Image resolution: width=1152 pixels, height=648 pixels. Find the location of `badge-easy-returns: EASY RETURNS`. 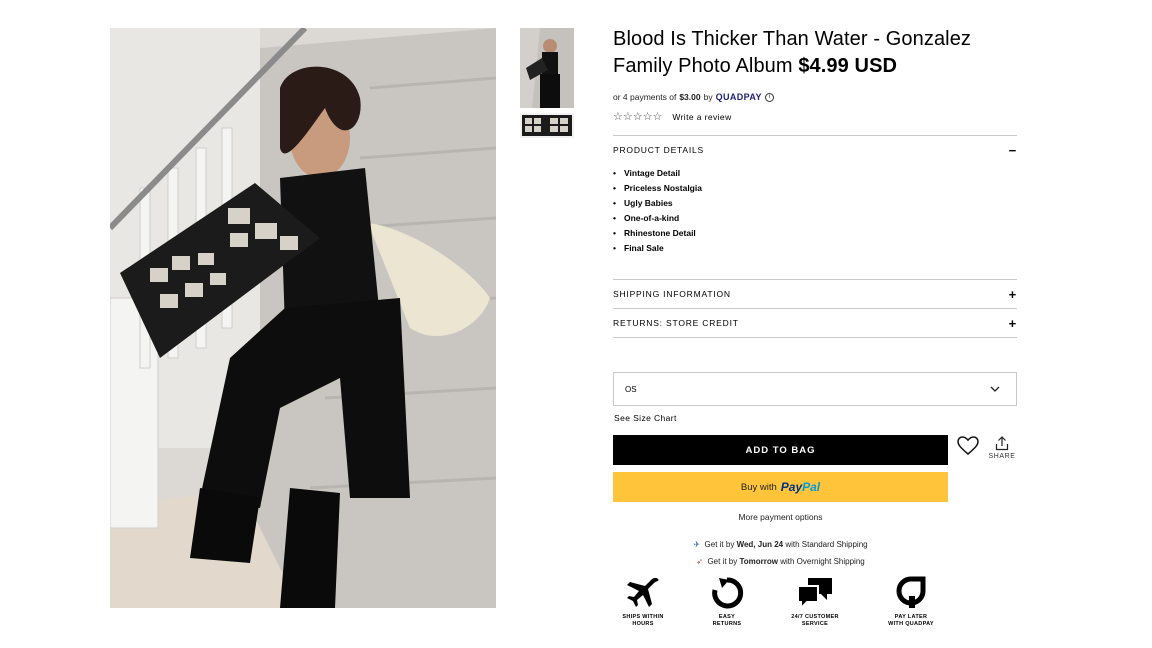

badge-easy-returns: EASY RETURNS is located at coordinates (727, 601).